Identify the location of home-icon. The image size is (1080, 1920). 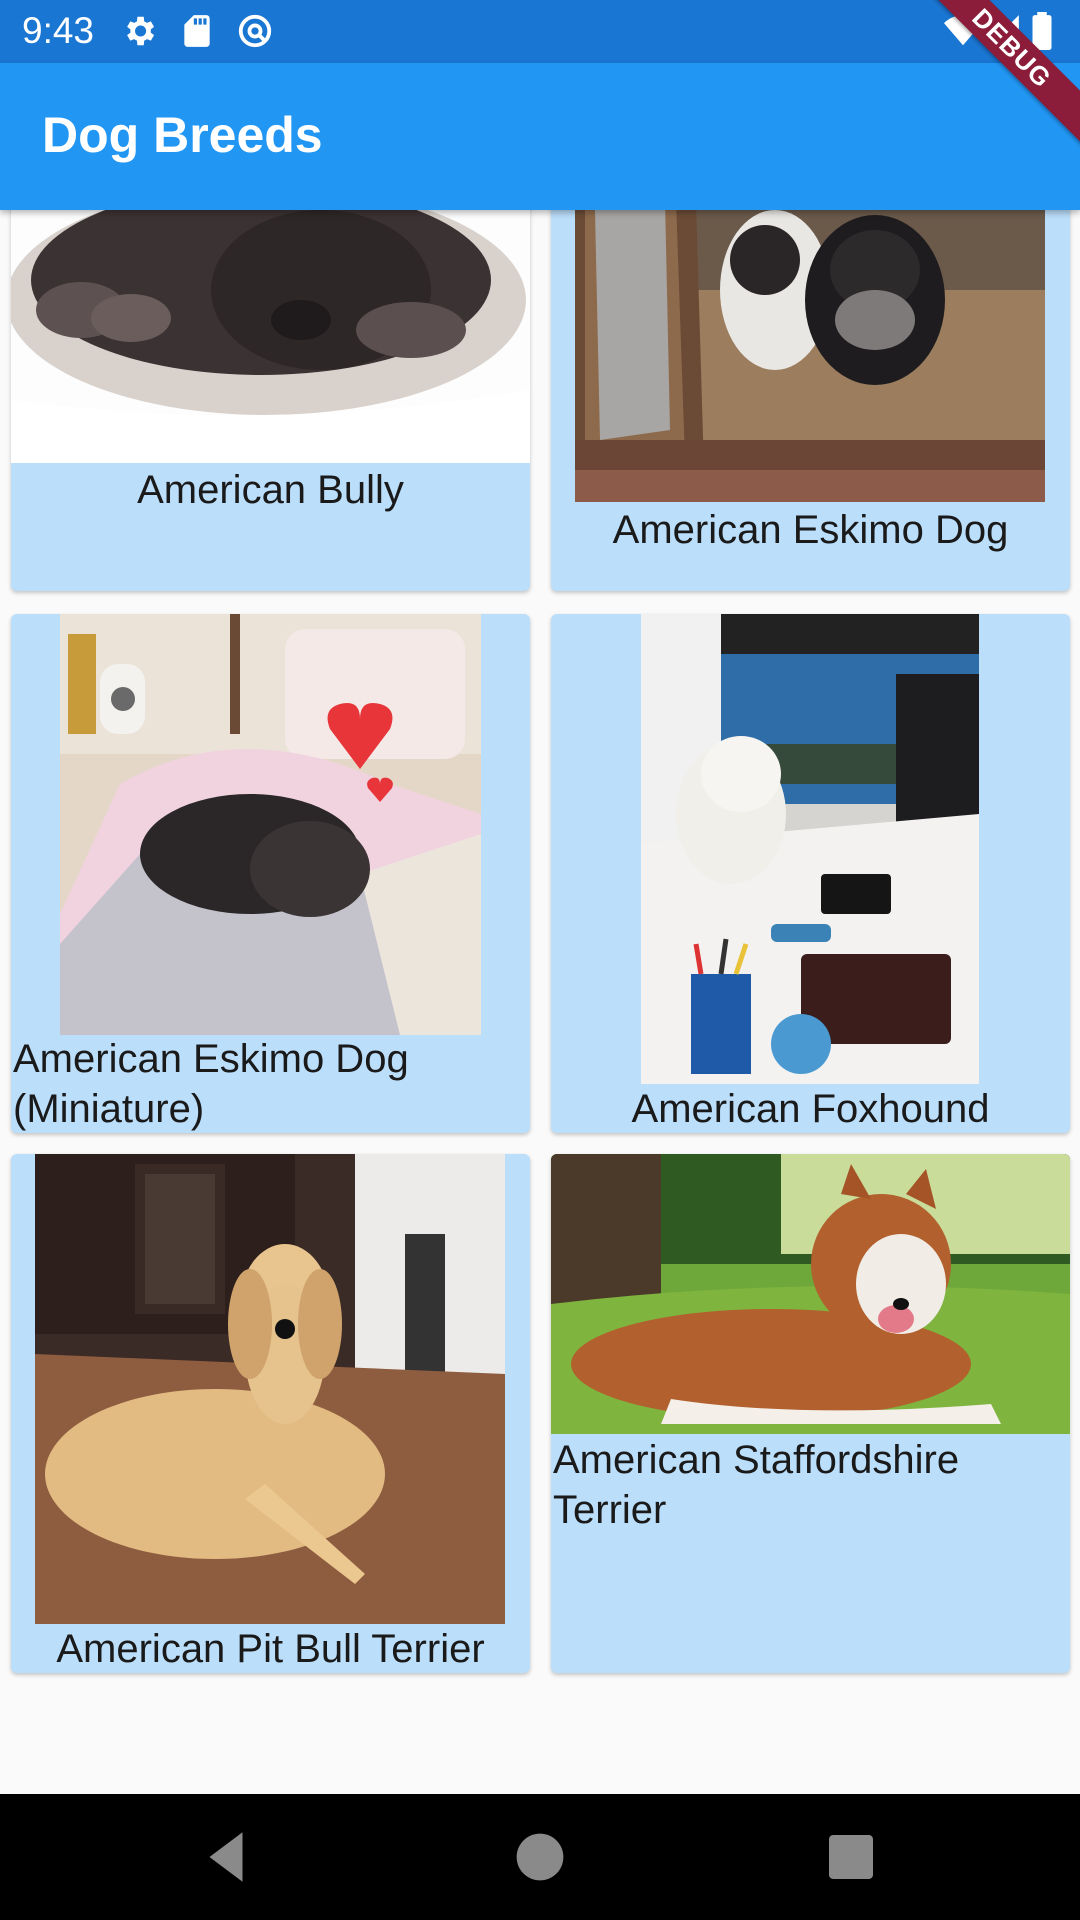
(540, 1857).